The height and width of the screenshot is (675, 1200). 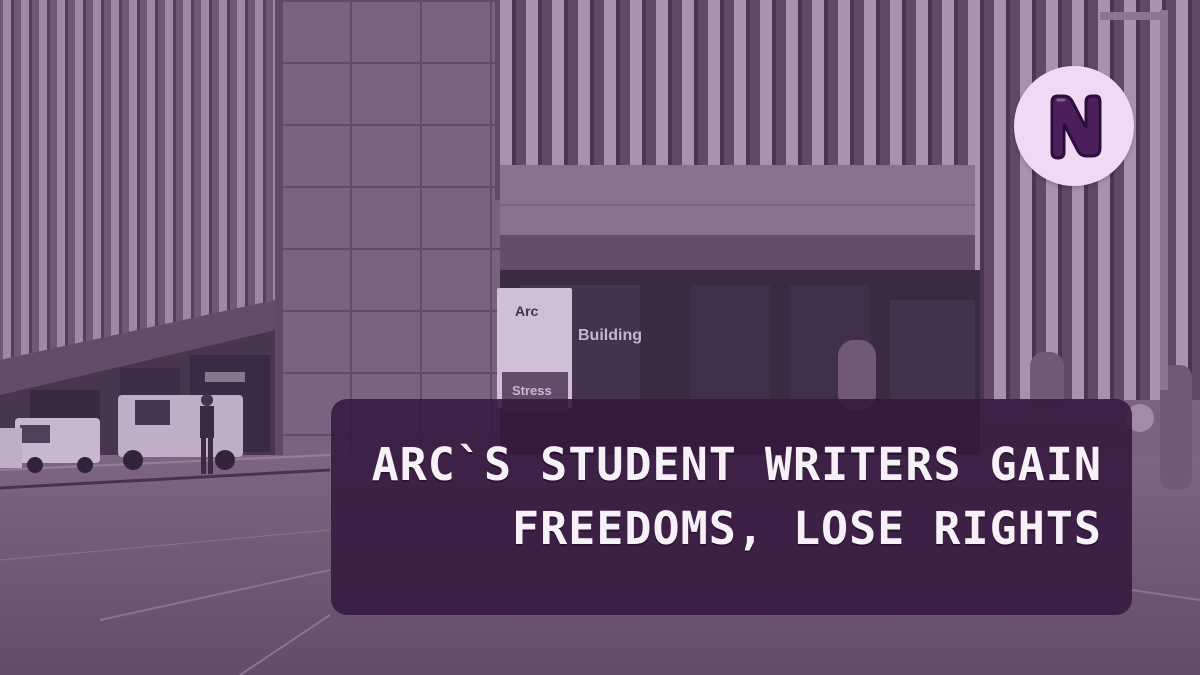 What do you see at coordinates (610, 335) in the screenshot?
I see `building-label: Building` at bounding box center [610, 335].